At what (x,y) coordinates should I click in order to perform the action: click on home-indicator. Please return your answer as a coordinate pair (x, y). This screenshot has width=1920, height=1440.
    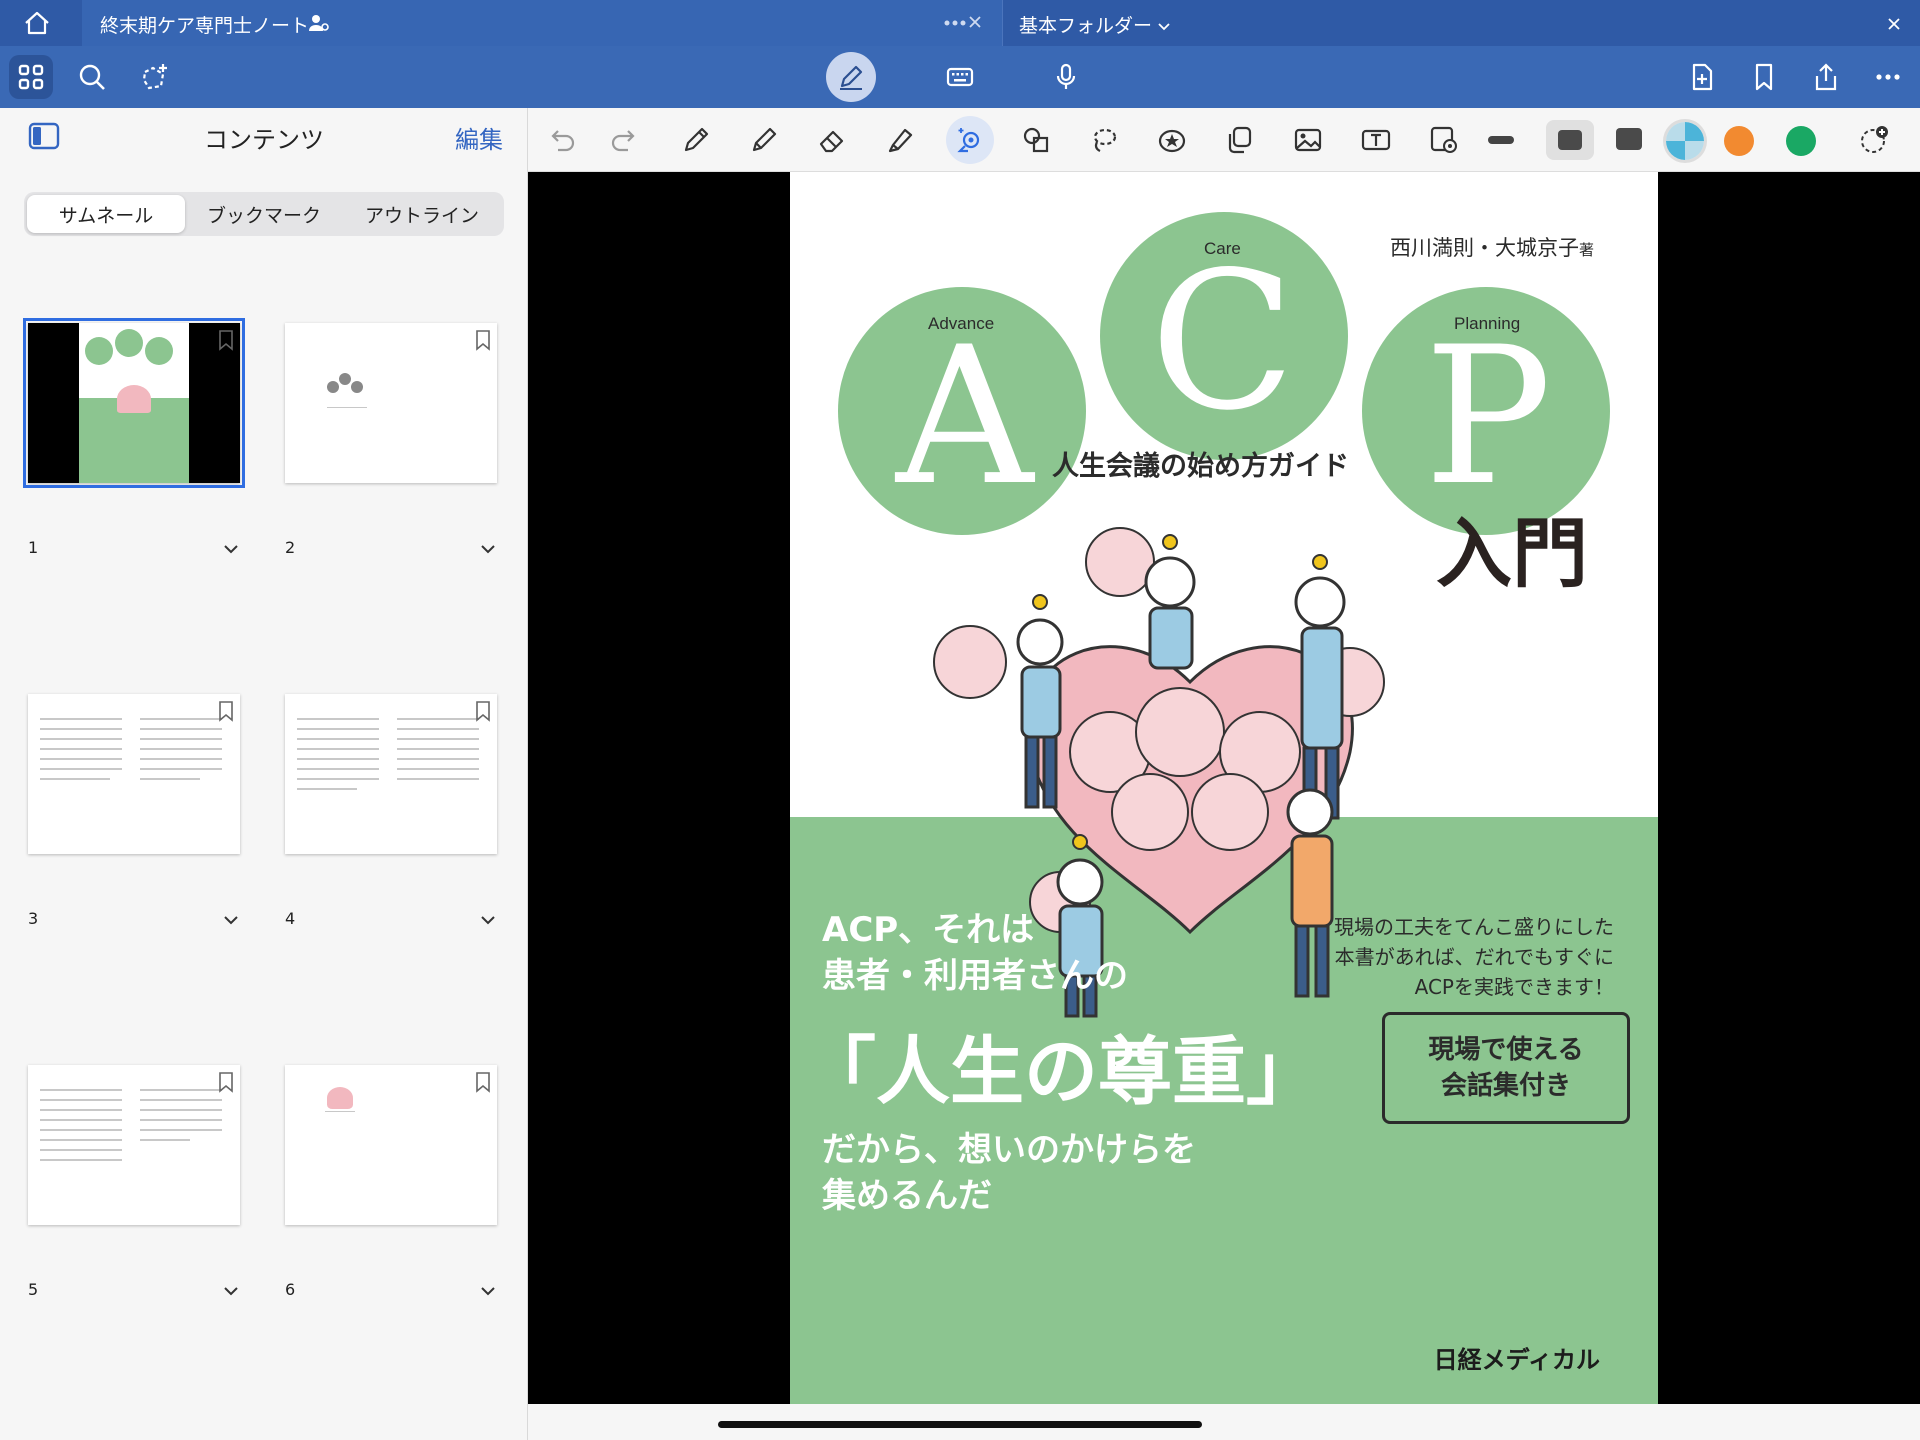
    Looking at the image, I should click on (960, 1424).